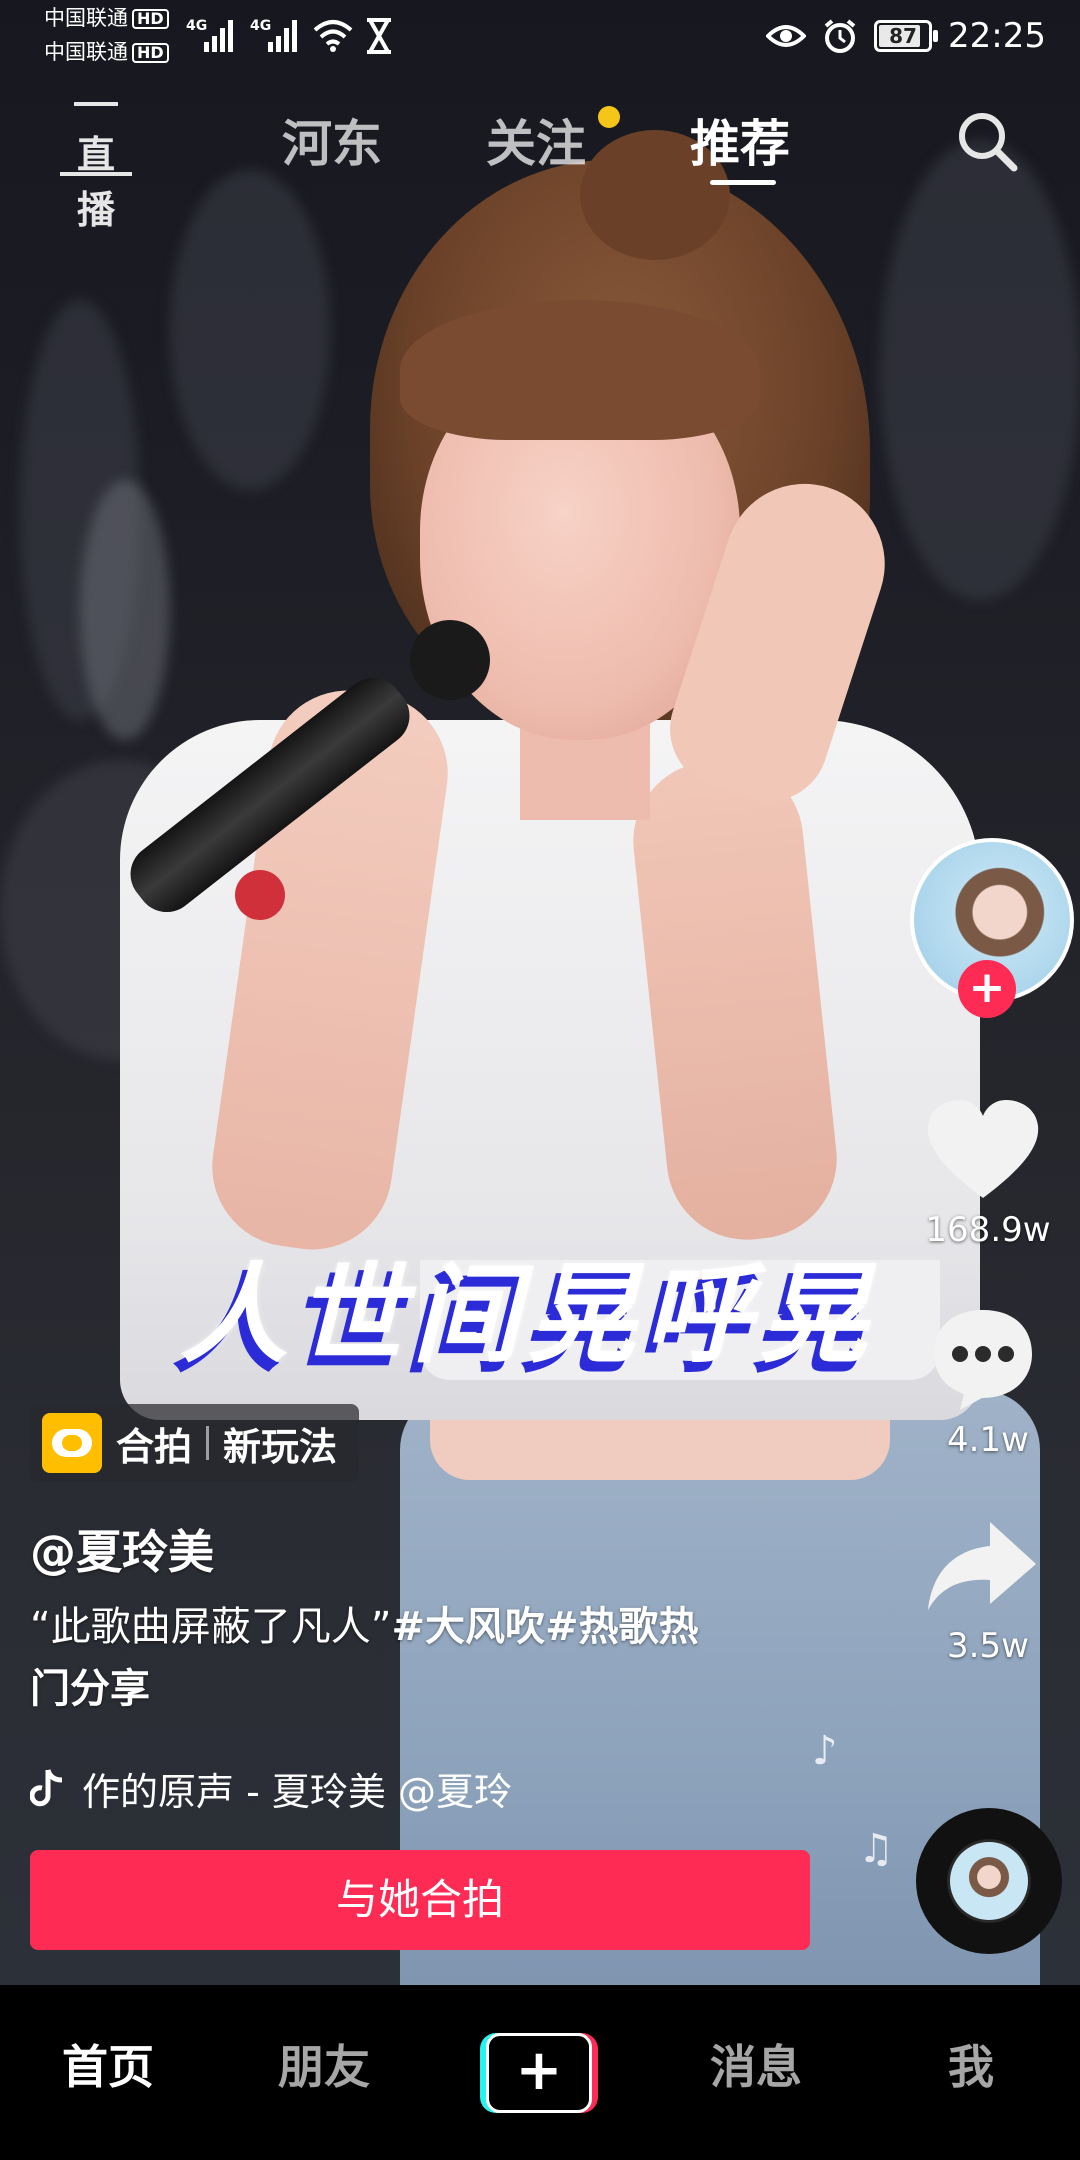  What do you see at coordinates (468, 1627) in the screenshot?
I see `hashtag: #大风吹` at bounding box center [468, 1627].